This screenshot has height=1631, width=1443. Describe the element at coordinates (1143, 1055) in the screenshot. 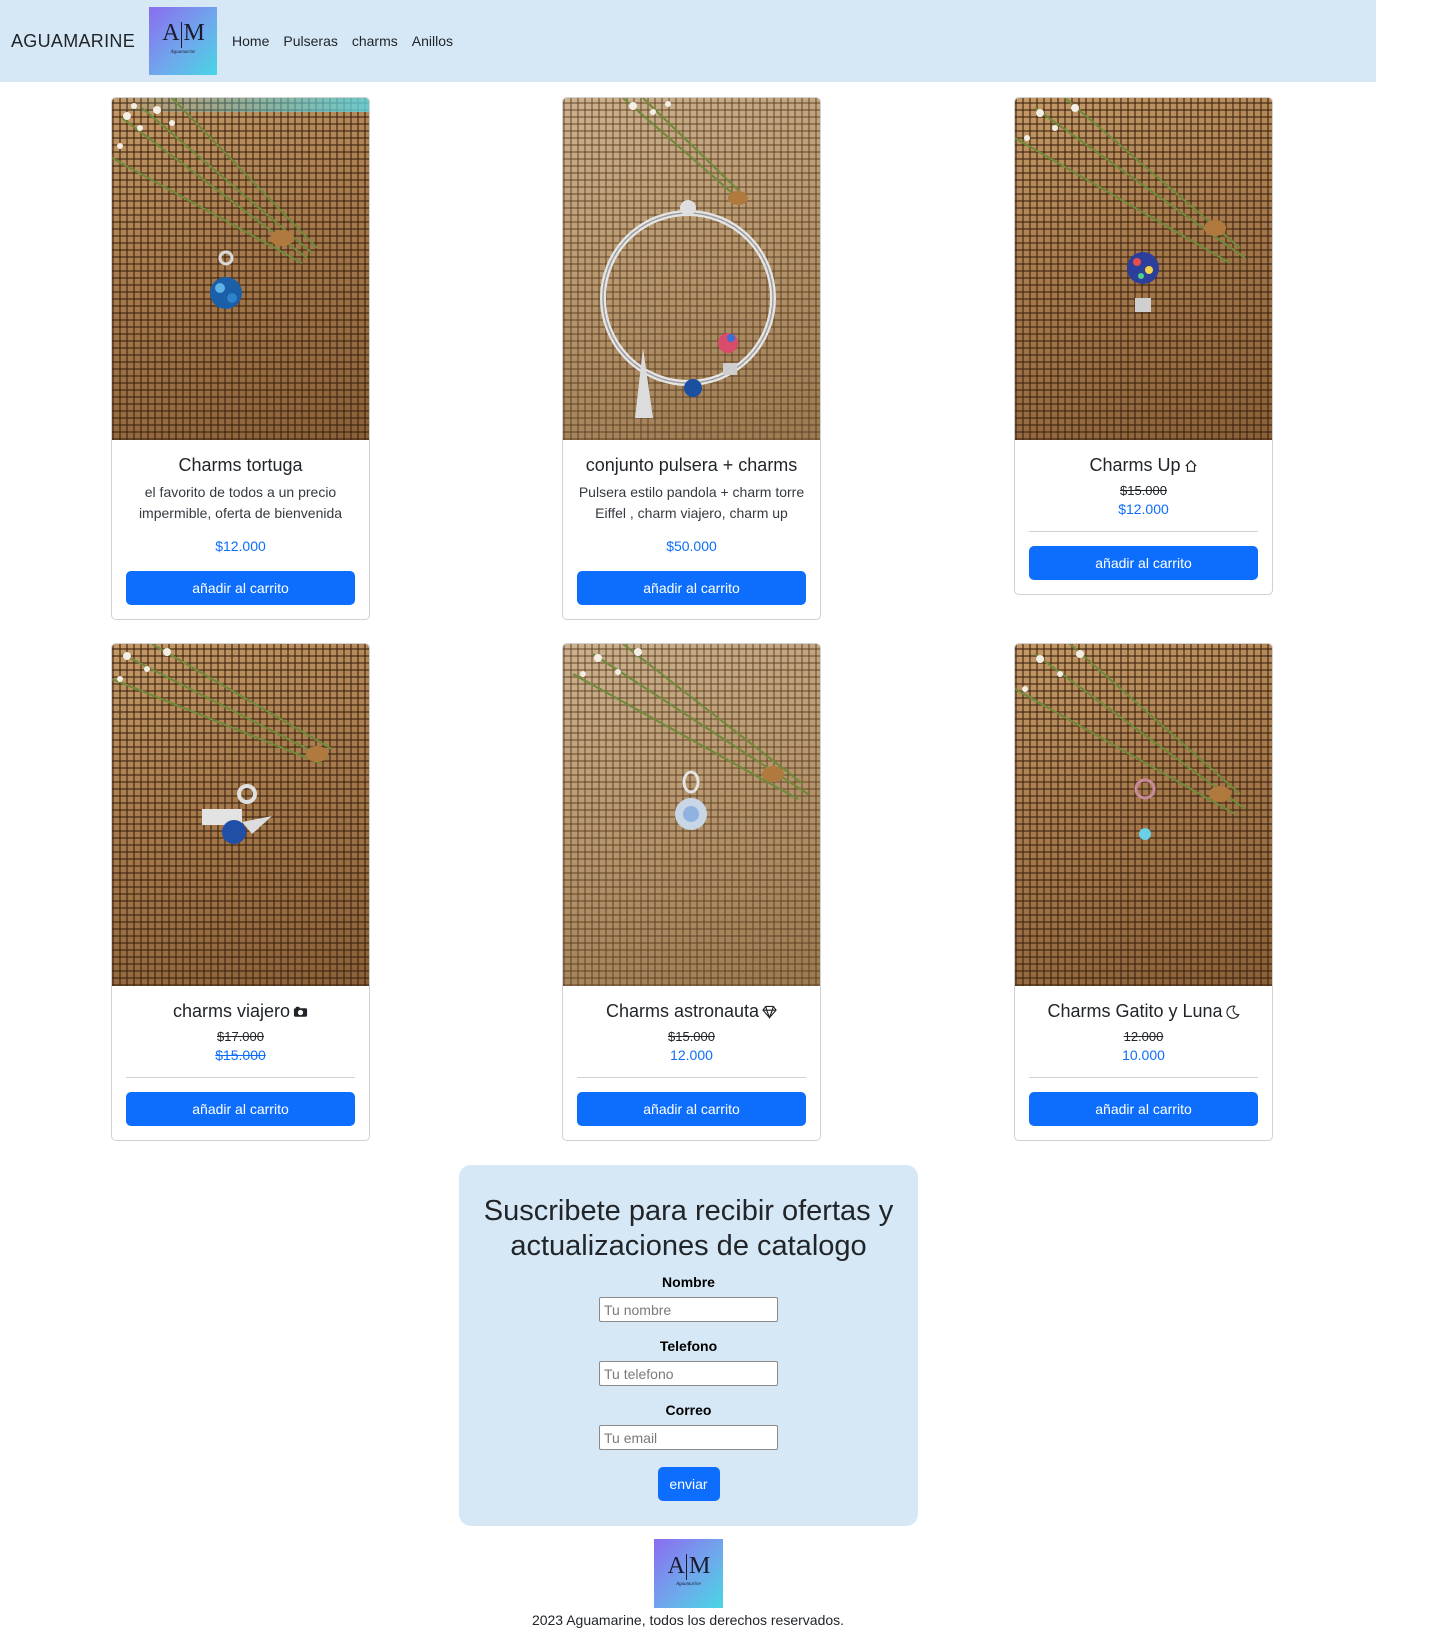

I see `product-new-price: 10.000` at that location.